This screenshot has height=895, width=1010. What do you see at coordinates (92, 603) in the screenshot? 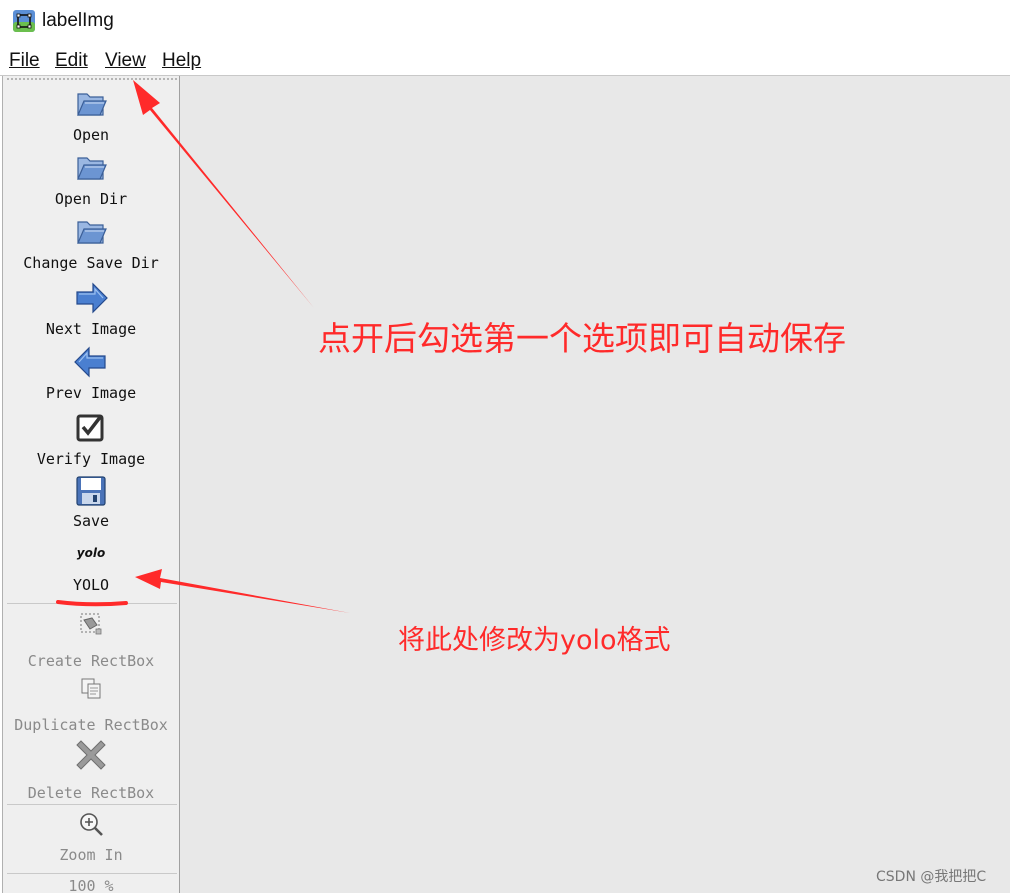
I see `red-underline` at bounding box center [92, 603].